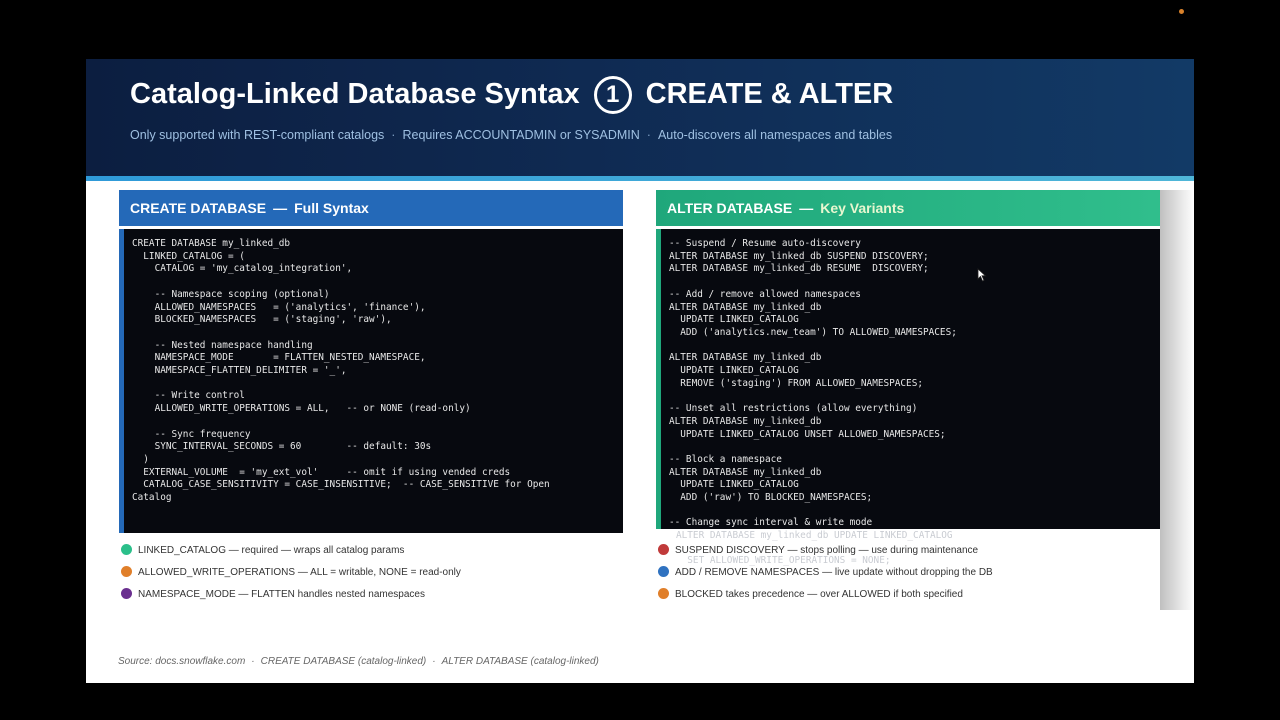  I want to click on mouse-cursor-icon, so click(982, 275).